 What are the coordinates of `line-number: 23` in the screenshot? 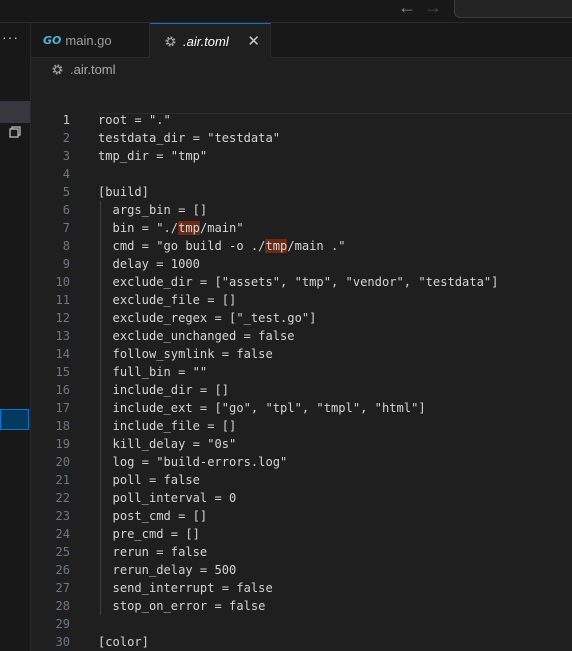 It's located at (62, 516).